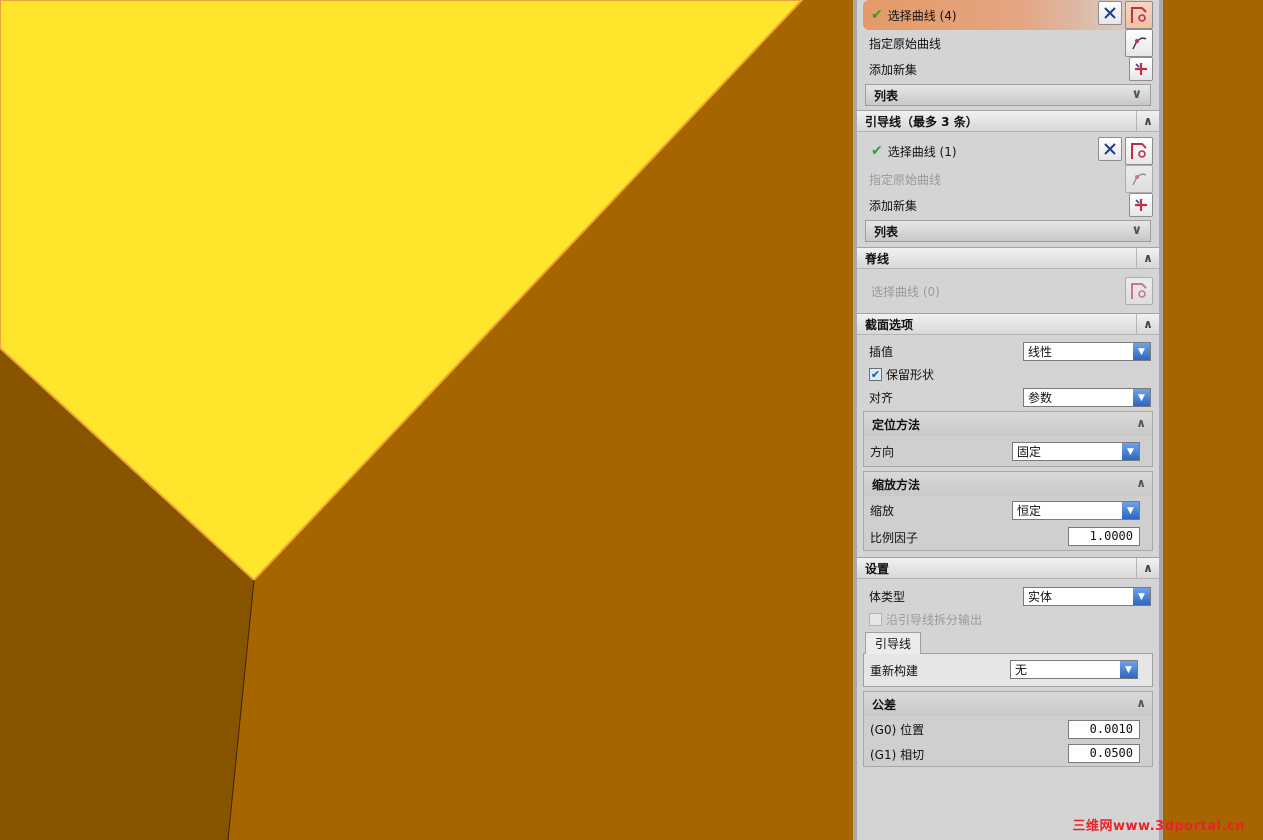  What do you see at coordinates (1074, 669) in the screenshot?
I see `rebuild-dropdown: 无 ▼` at bounding box center [1074, 669].